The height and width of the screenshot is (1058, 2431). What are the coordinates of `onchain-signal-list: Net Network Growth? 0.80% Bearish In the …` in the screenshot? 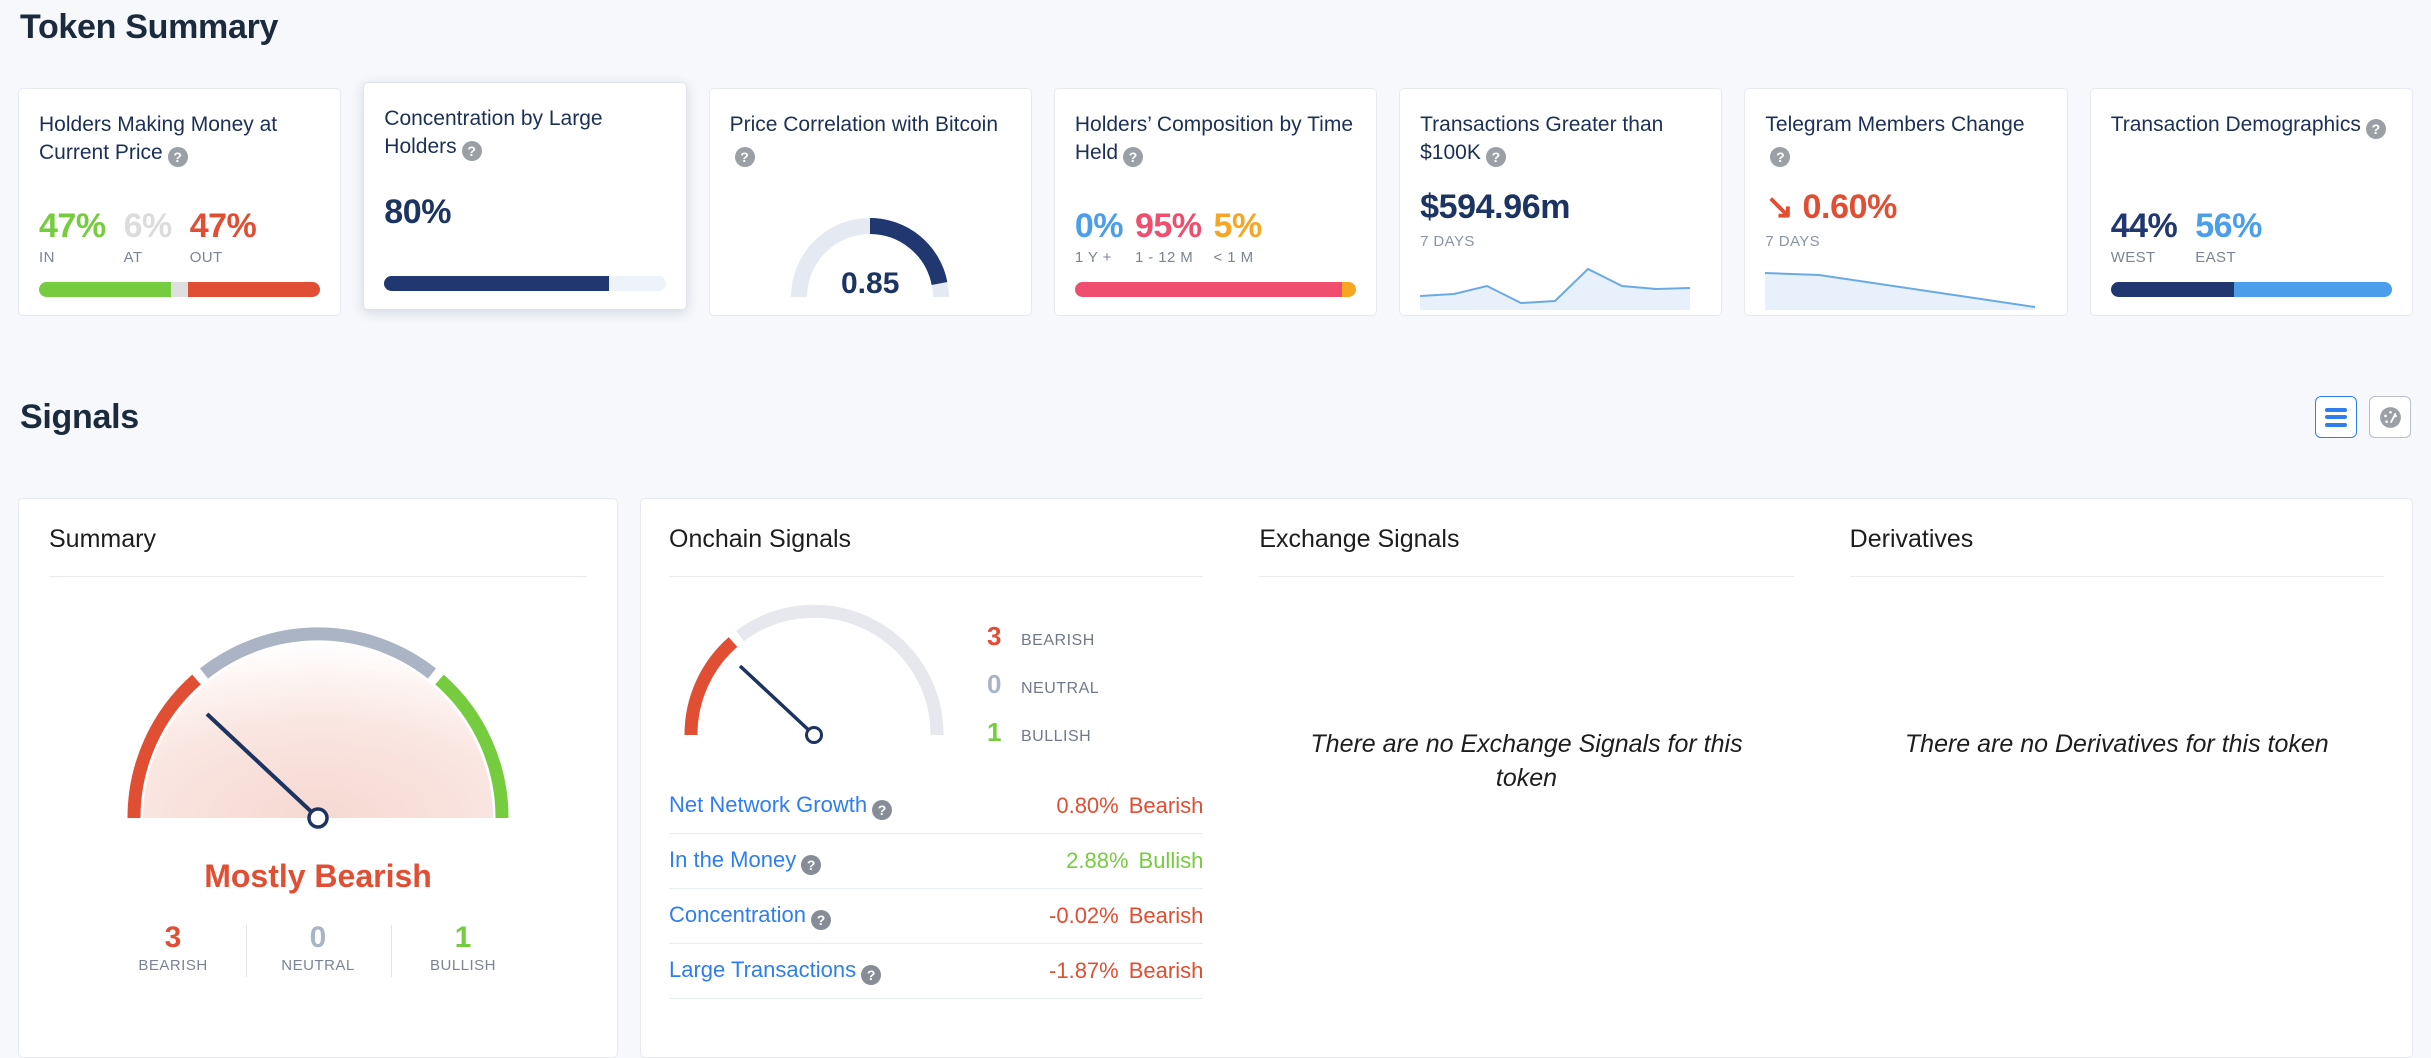 It's located at (936, 889).